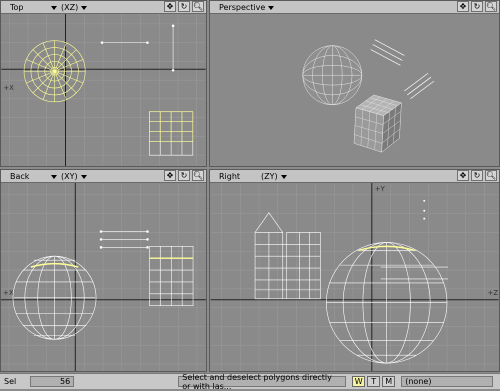  What do you see at coordinates (103, 176) in the screenshot?
I see `viewport-back-header: Back (XY) ✥ ↻ 🔍︎` at bounding box center [103, 176].